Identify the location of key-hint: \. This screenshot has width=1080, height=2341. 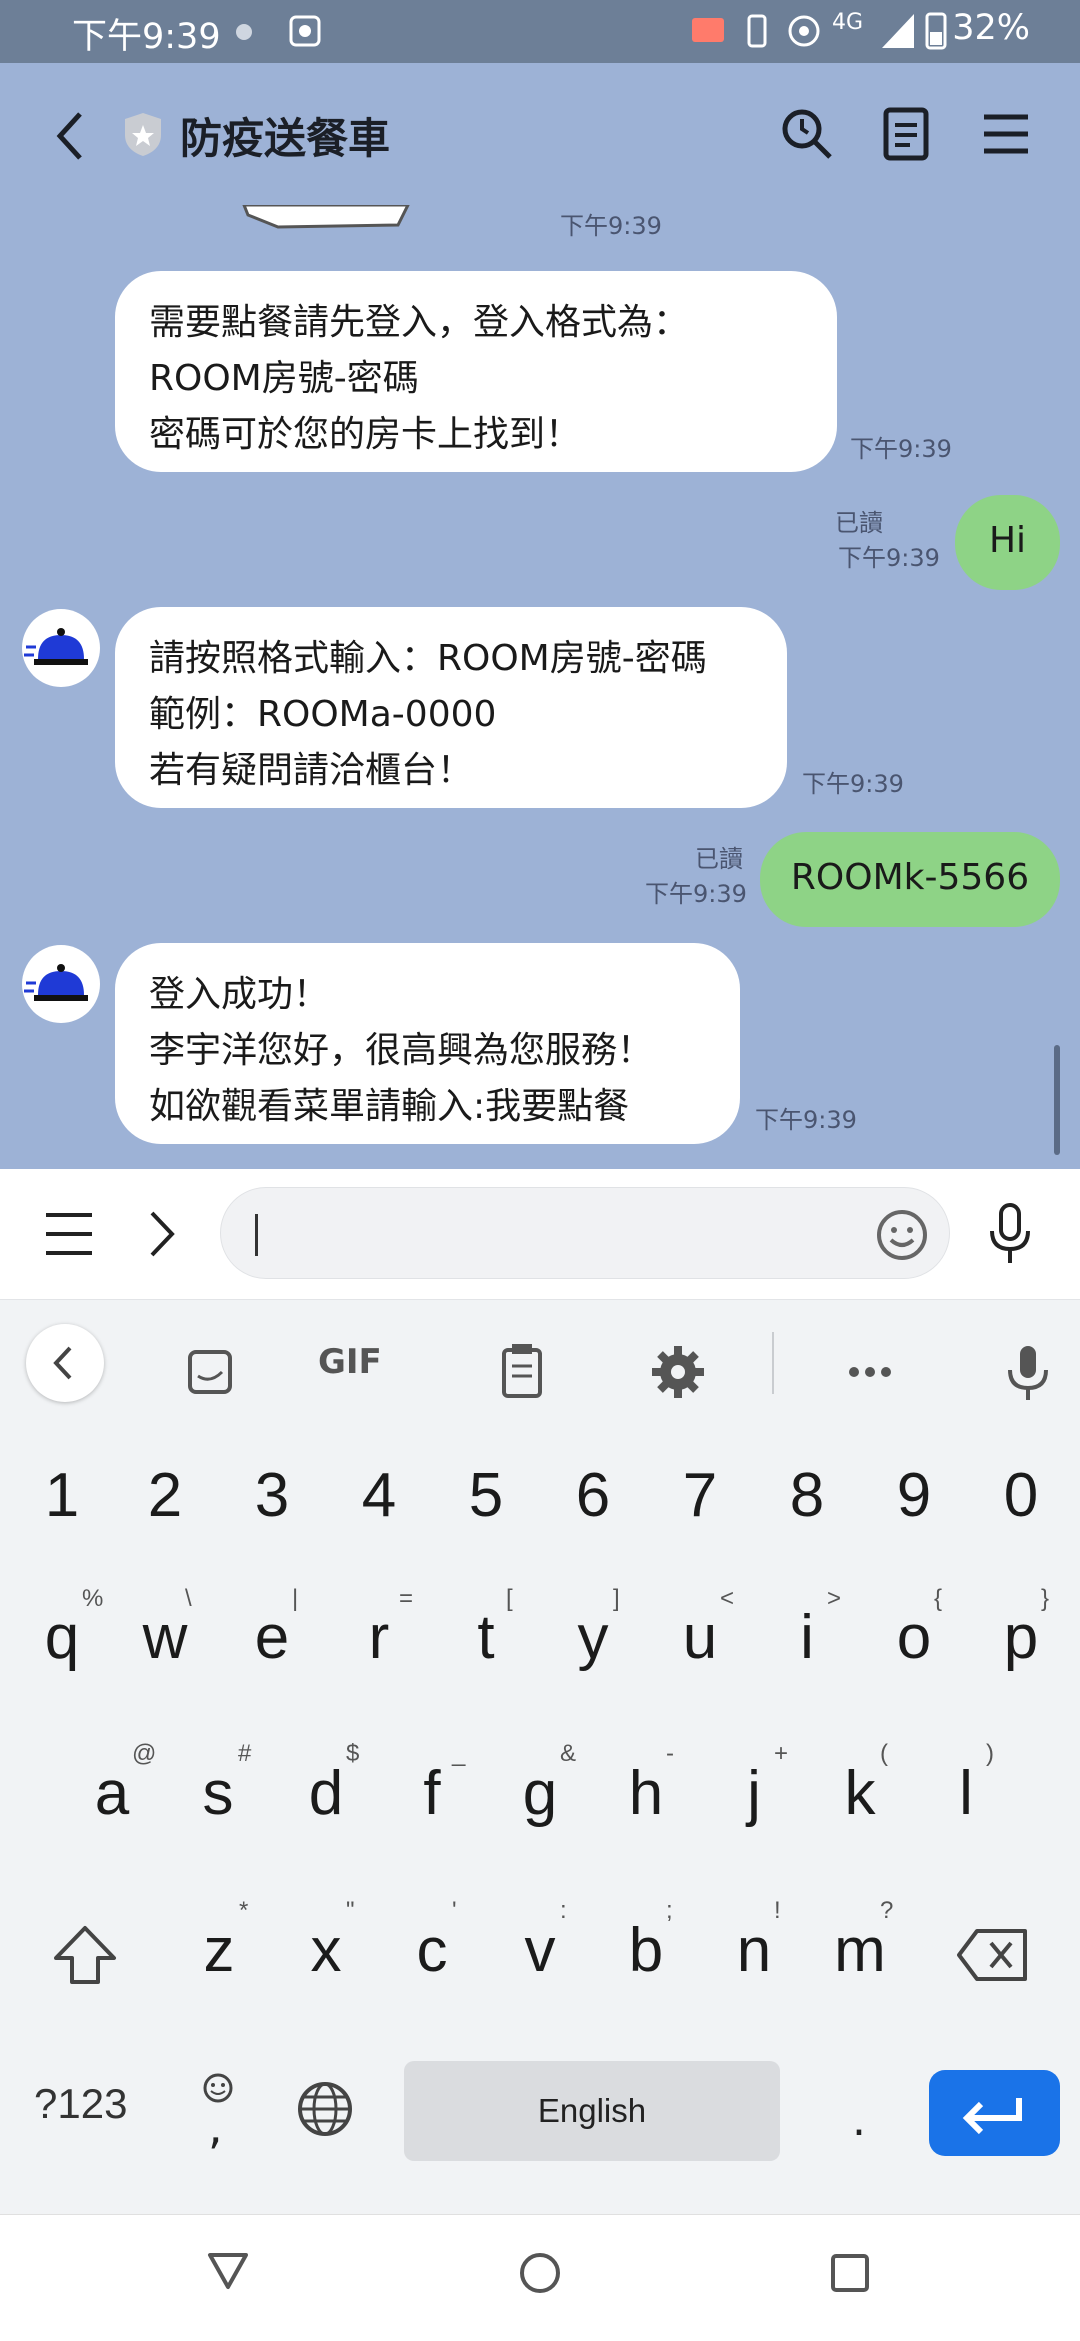
(188, 1598).